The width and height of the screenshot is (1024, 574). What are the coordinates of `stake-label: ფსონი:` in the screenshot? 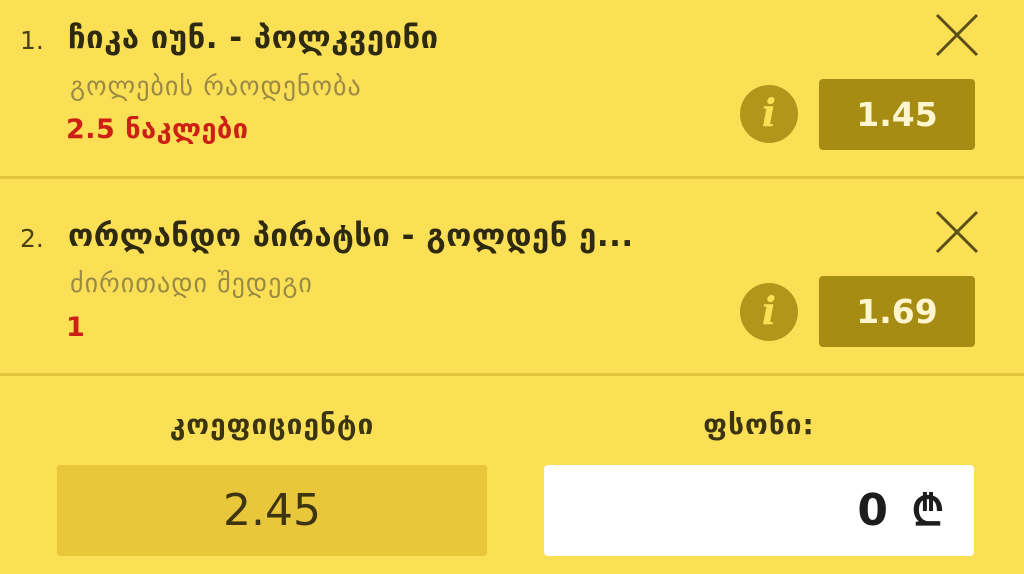 It's located at (759, 424).